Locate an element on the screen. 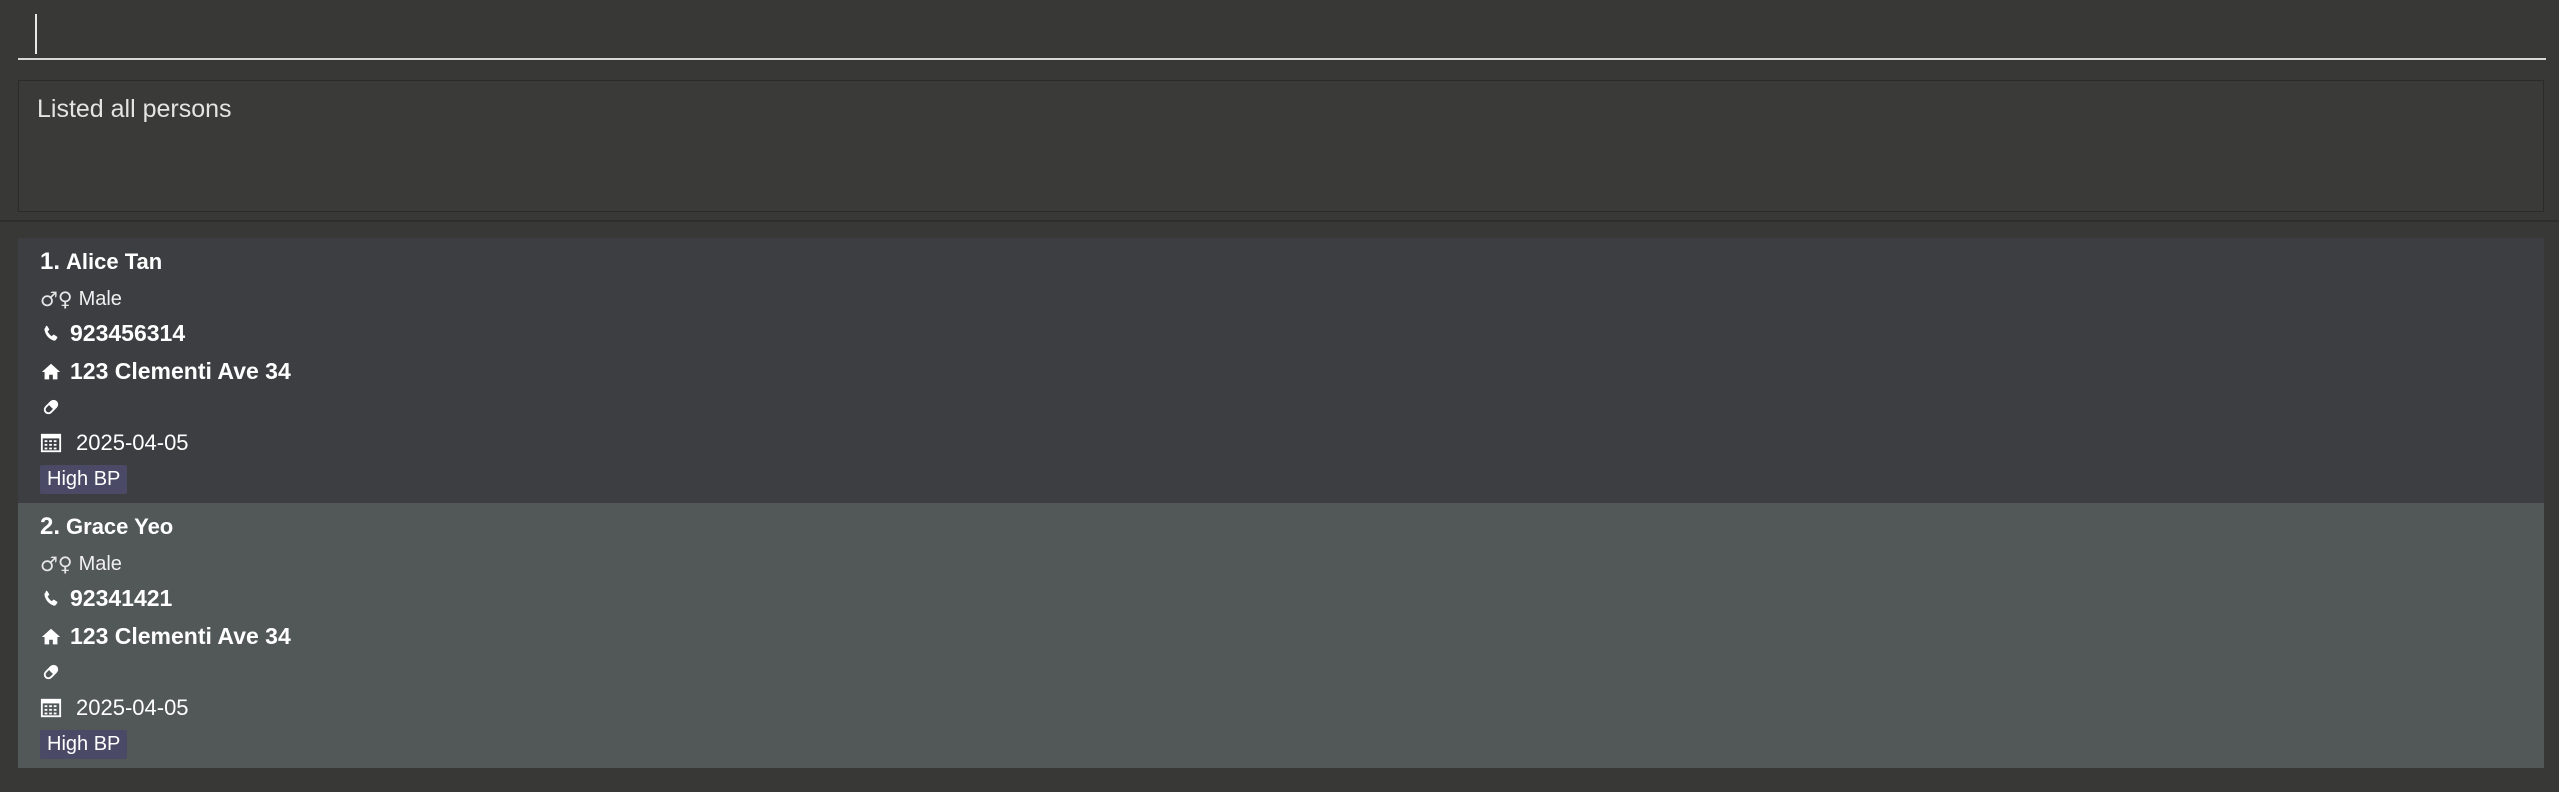 The width and height of the screenshot is (2559, 792). person-phone: 923456314 is located at coordinates (128, 333).